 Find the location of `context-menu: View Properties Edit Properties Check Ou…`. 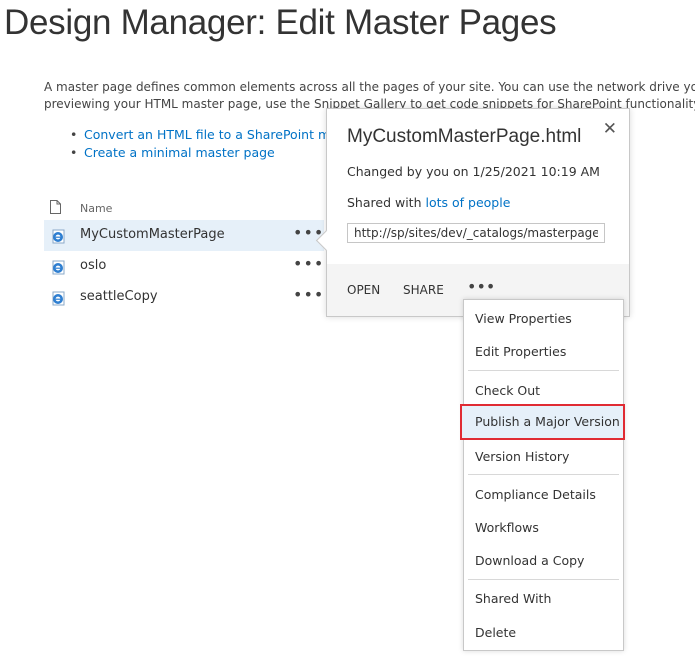

context-menu: View Properties Edit Properties Check Ou… is located at coordinates (542, 475).